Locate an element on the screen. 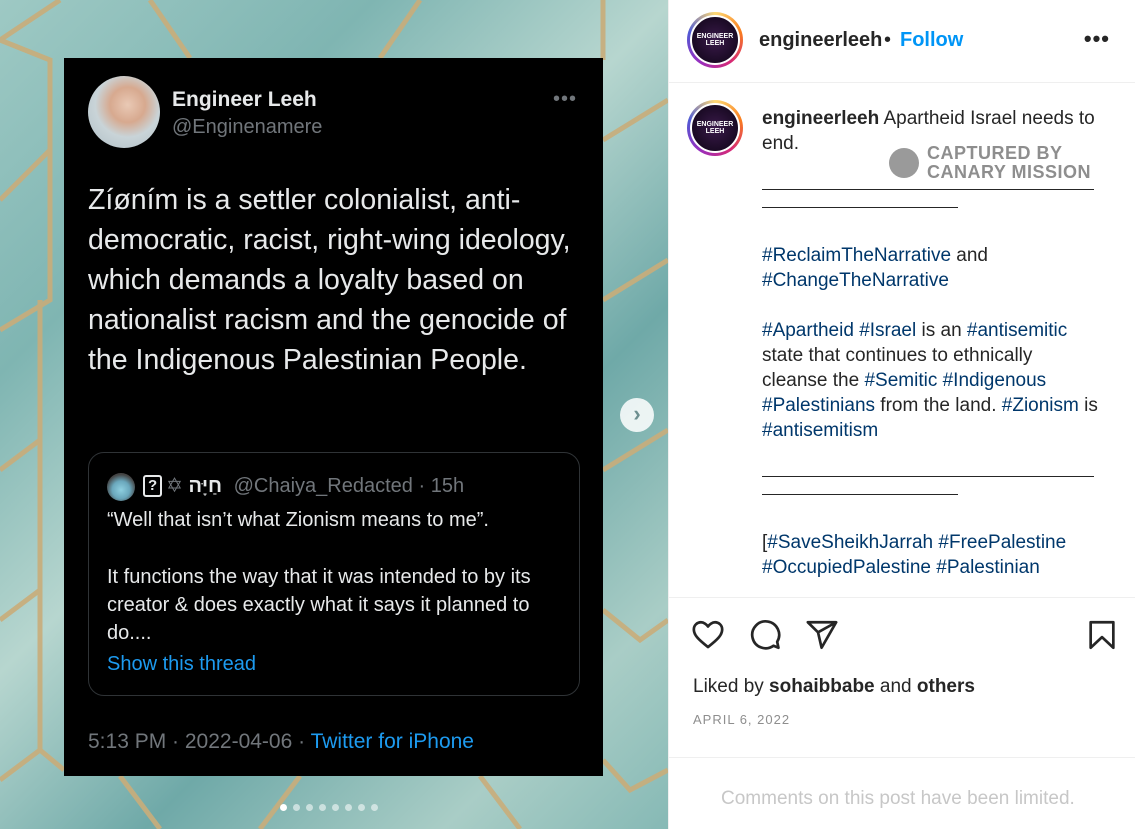 The image size is (1135, 829). hashtag-link: #SaveSheikhJarrah is located at coordinates (850, 542).